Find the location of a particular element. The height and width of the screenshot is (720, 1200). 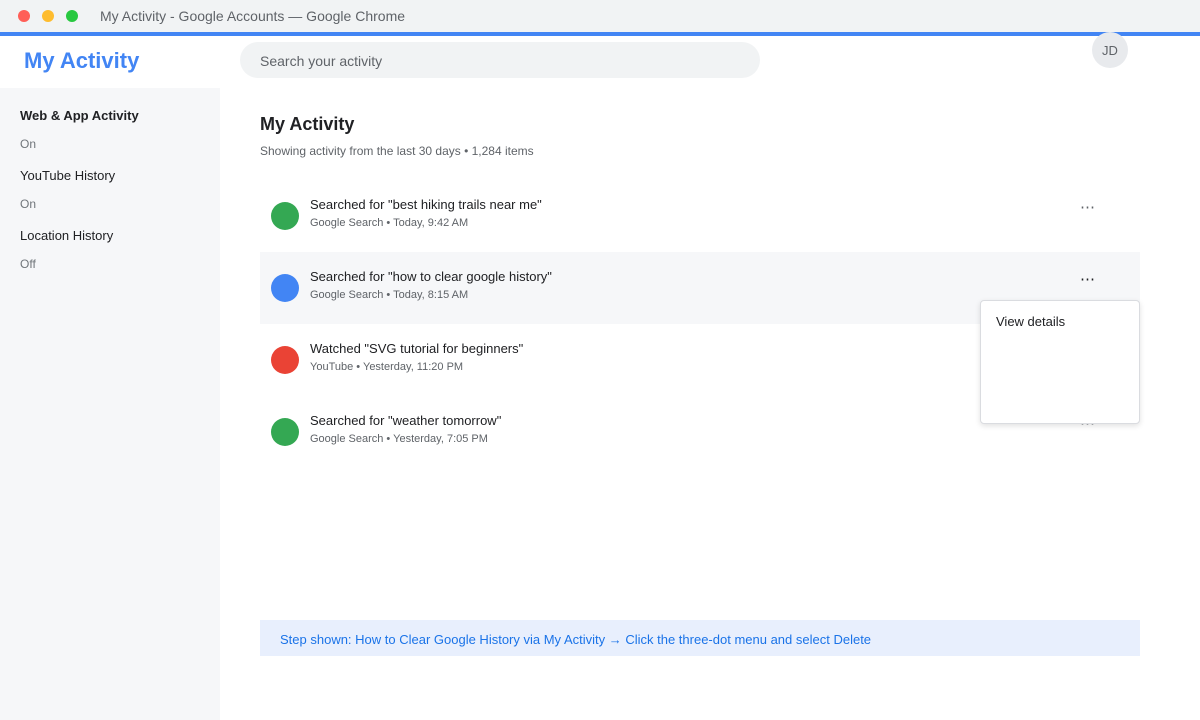

sidebar-item-youtube-history: YouTube History is located at coordinates (67, 175).